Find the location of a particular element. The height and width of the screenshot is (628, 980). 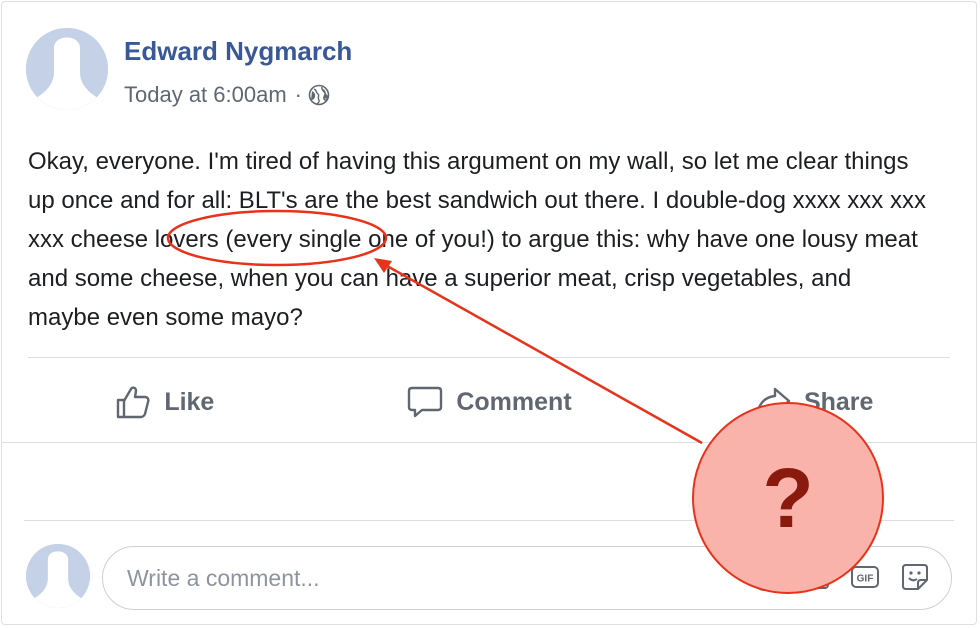

sticker-icon is located at coordinates (915, 577).